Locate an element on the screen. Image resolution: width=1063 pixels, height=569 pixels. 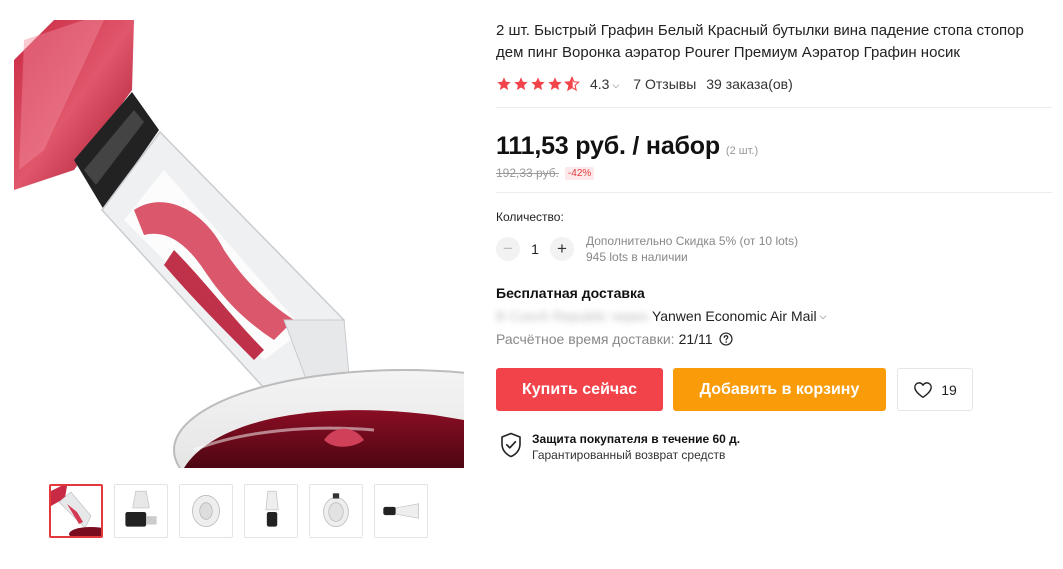
rating-stars is located at coordinates (538, 84).